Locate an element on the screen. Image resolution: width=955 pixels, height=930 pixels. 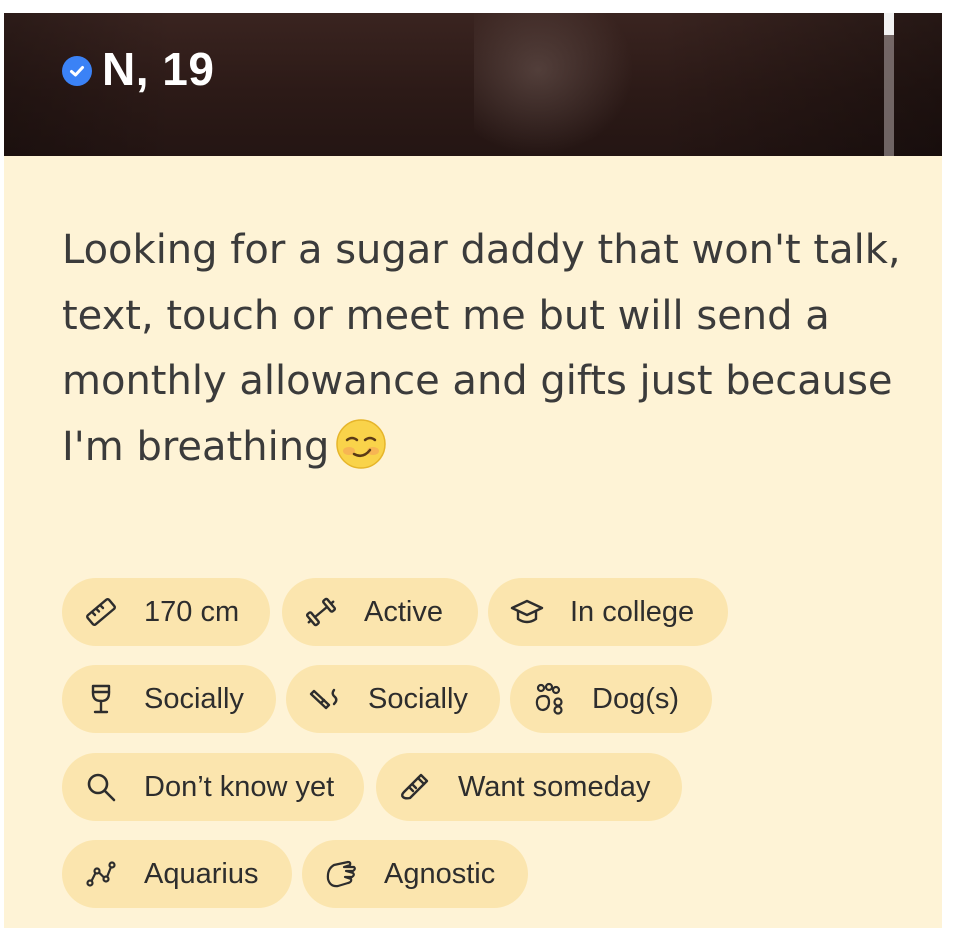
chip-height: 170 cm is located at coordinates (166, 612).